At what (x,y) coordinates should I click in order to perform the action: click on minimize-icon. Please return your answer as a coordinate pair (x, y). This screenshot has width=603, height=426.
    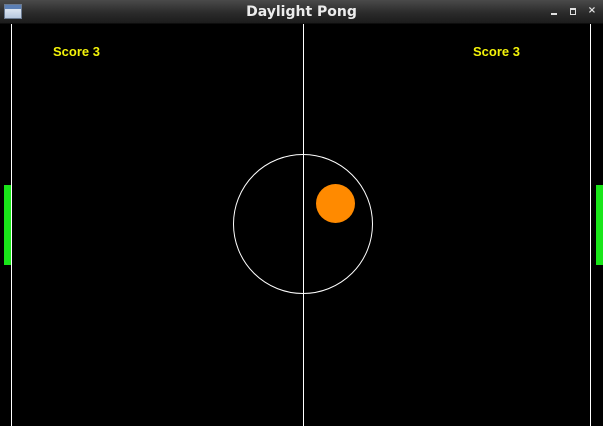
    Looking at the image, I should click on (554, 11).